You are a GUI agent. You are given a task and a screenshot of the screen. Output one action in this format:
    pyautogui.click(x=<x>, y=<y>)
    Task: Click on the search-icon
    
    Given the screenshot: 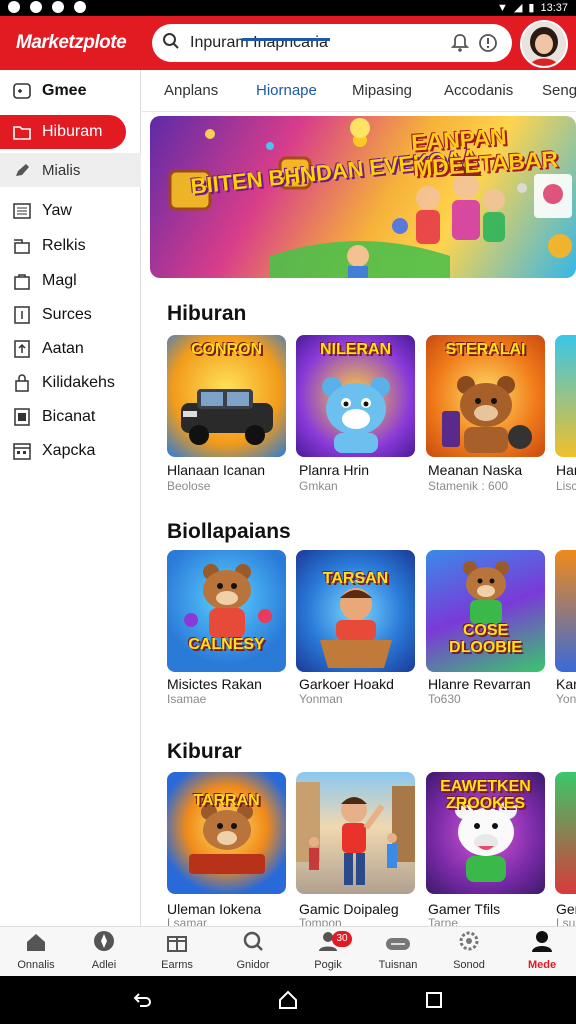 What is the action you would take?
    pyautogui.click(x=253, y=942)
    